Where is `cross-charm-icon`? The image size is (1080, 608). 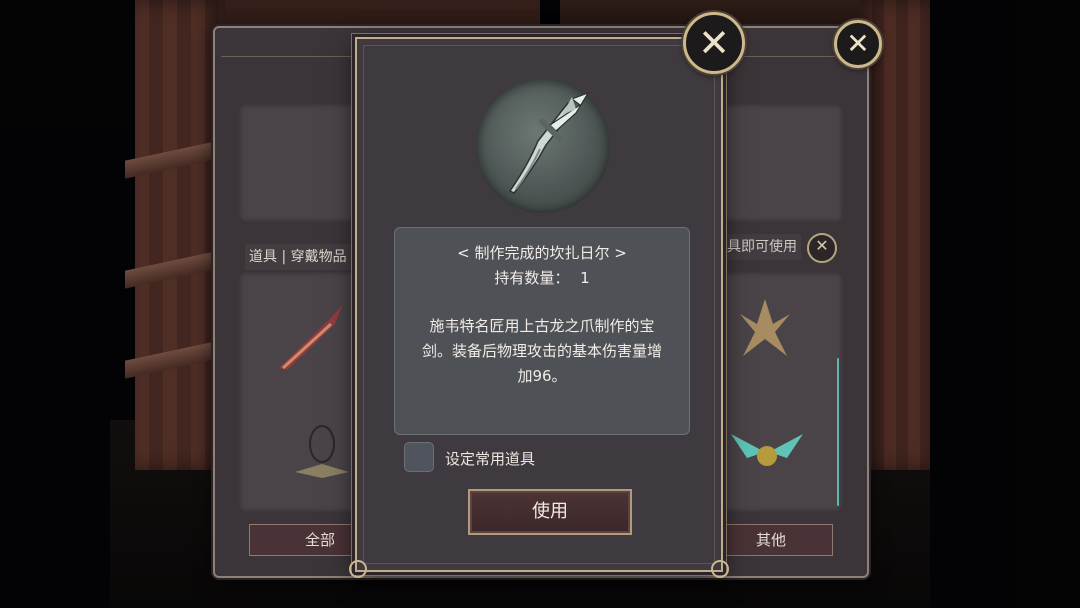
cross-charm-icon is located at coordinates (765, 329).